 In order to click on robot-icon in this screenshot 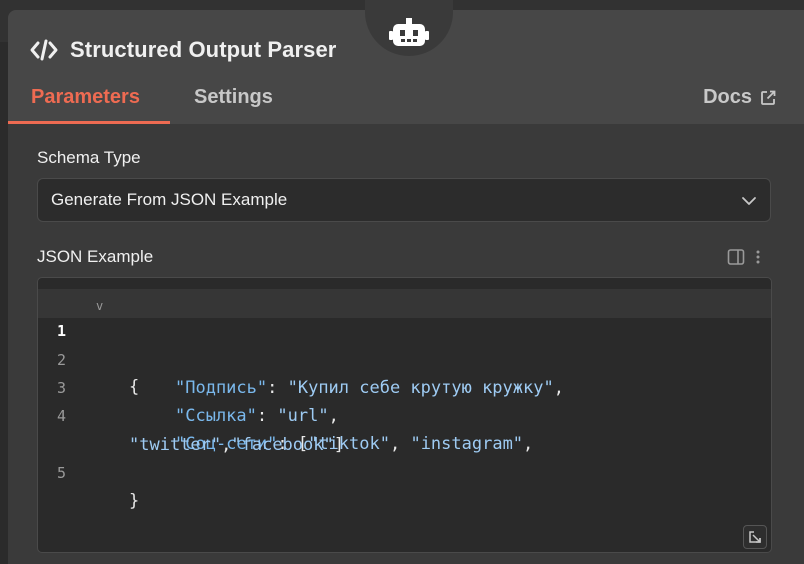, I will do `click(409, 32)`.